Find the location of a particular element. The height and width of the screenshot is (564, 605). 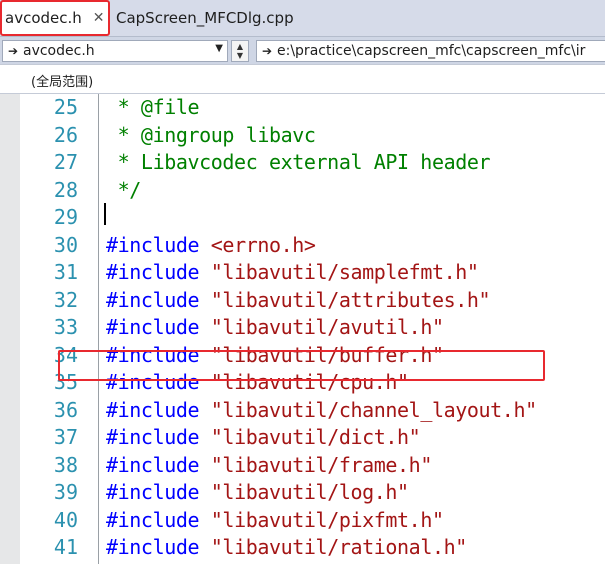

scope-bar: (全局范围) is located at coordinates (302, 79).